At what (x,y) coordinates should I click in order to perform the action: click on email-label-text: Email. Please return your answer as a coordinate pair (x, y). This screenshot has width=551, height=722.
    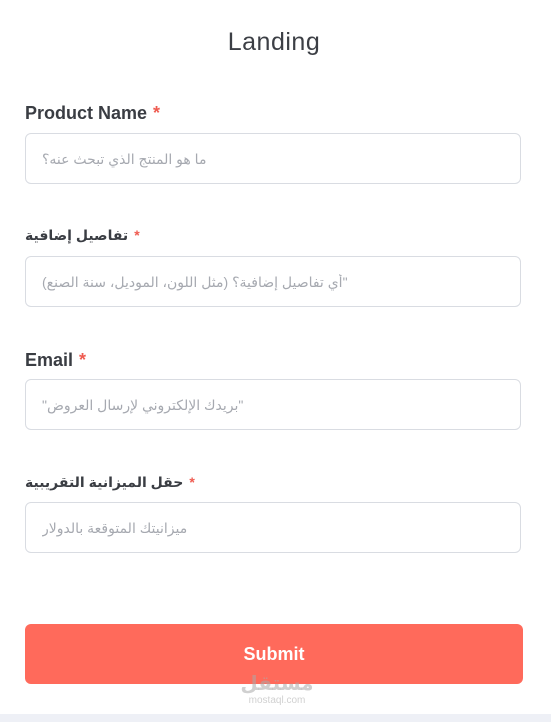
    Looking at the image, I should click on (49, 360).